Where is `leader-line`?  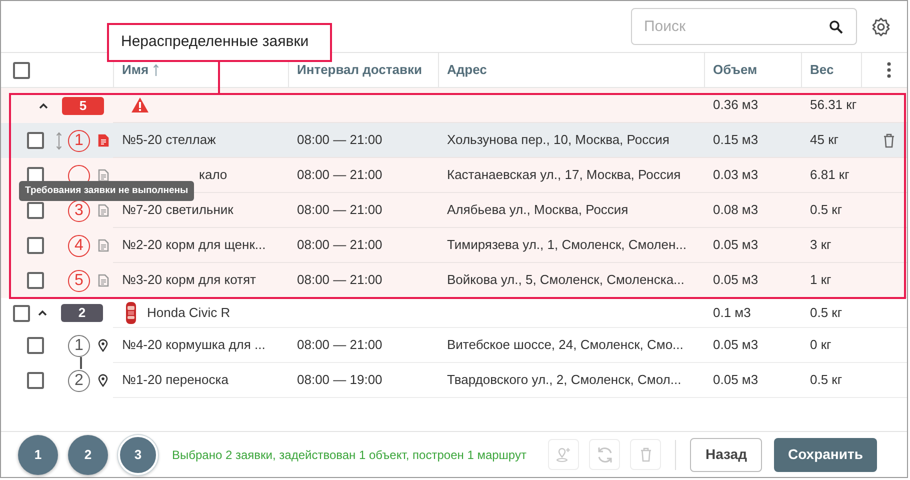
leader-line is located at coordinates (219, 77).